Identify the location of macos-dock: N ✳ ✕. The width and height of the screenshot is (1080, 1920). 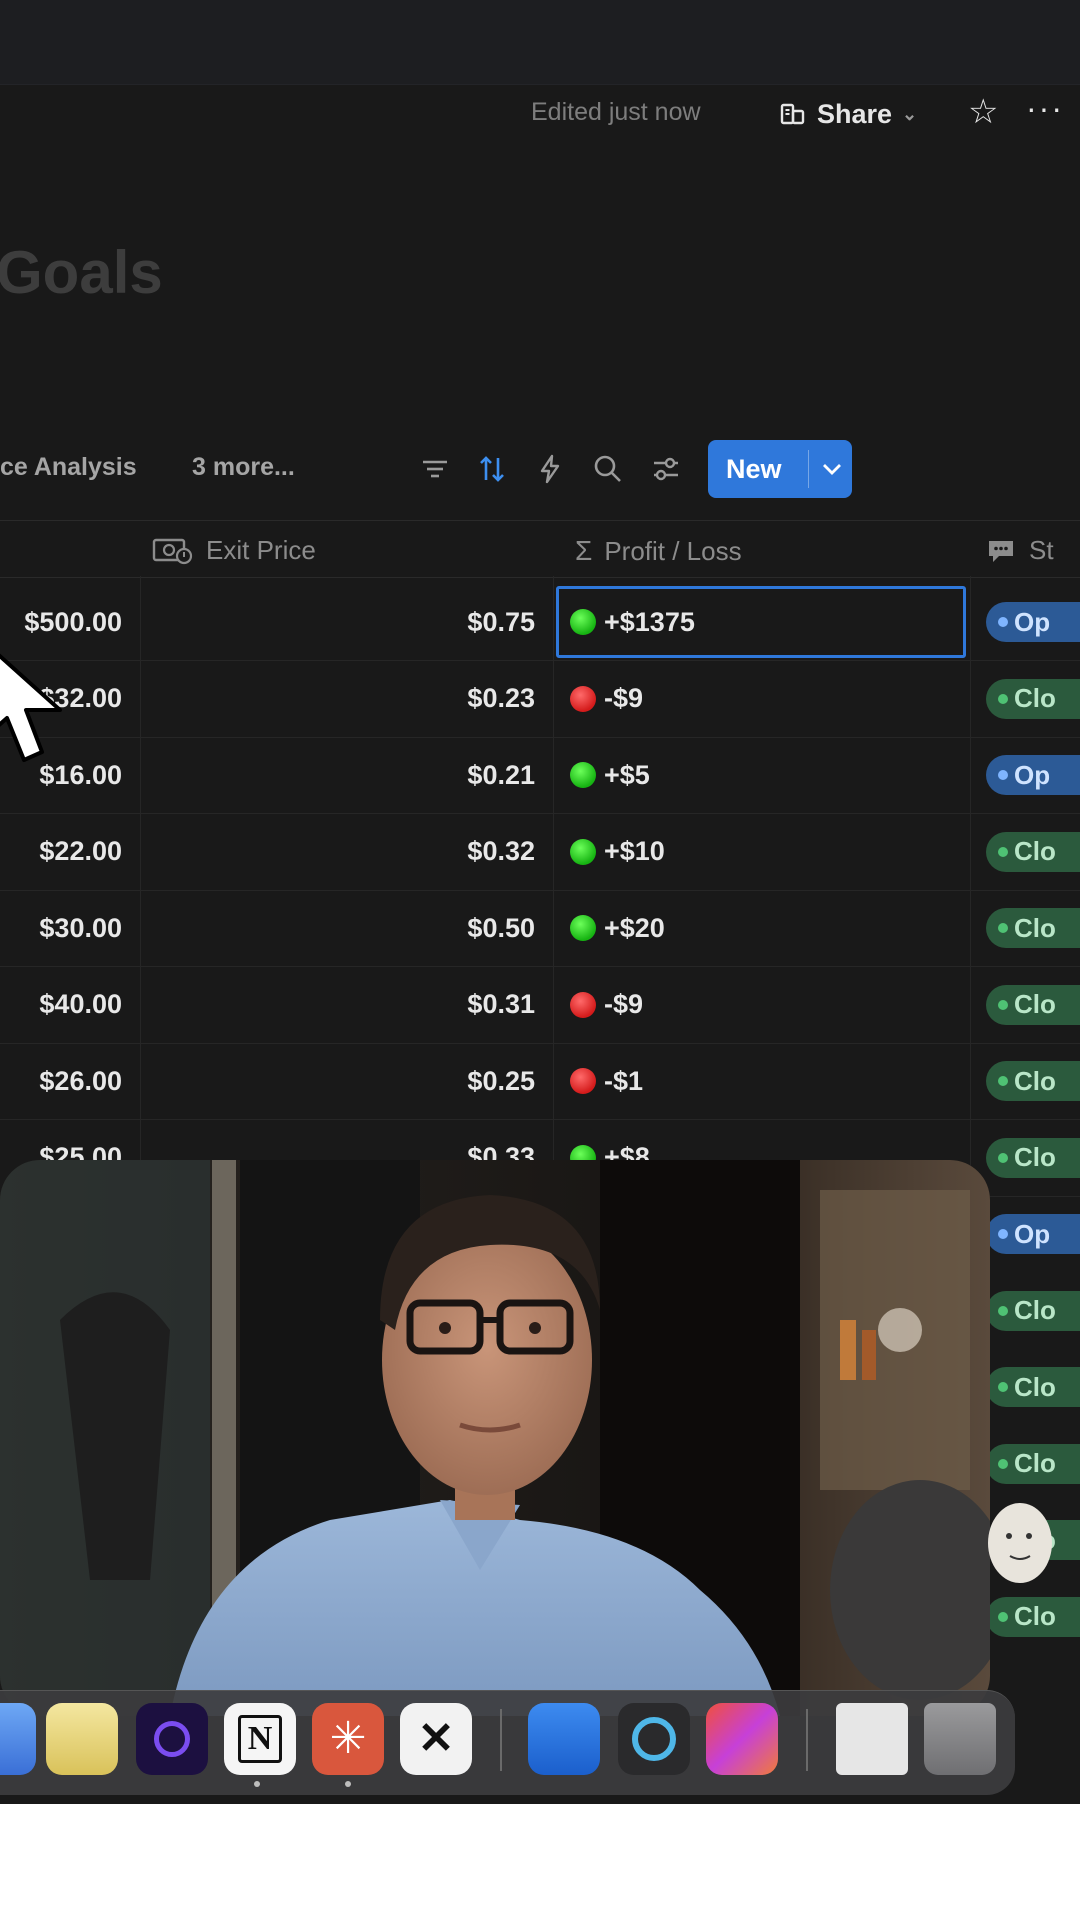
(507, 1742).